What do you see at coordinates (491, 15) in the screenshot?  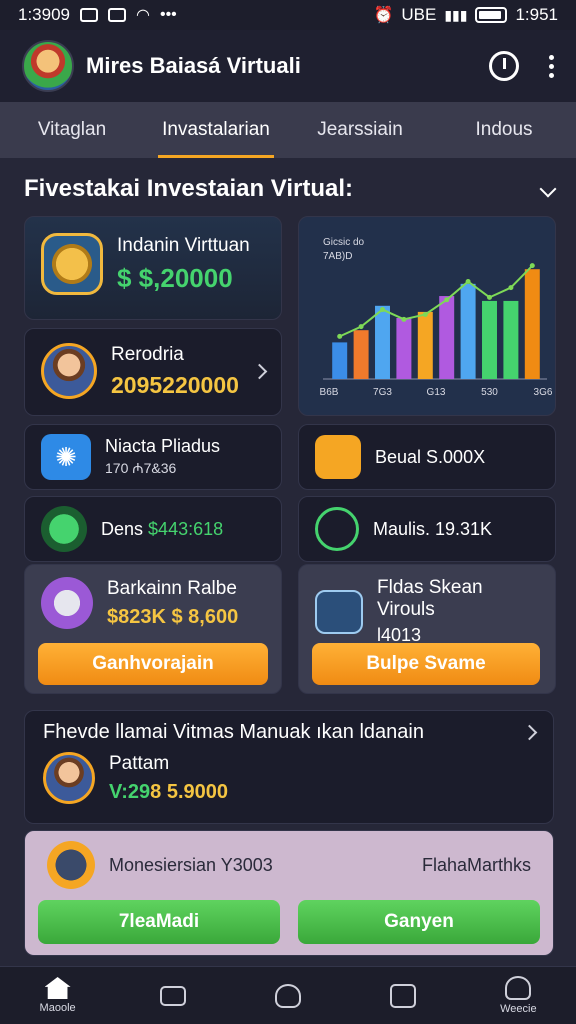 I see `battery-icon` at bounding box center [491, 15].